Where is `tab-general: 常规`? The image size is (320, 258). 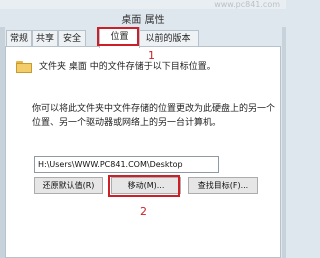 tab-general: 常规 is located at coordinates (19, 38).